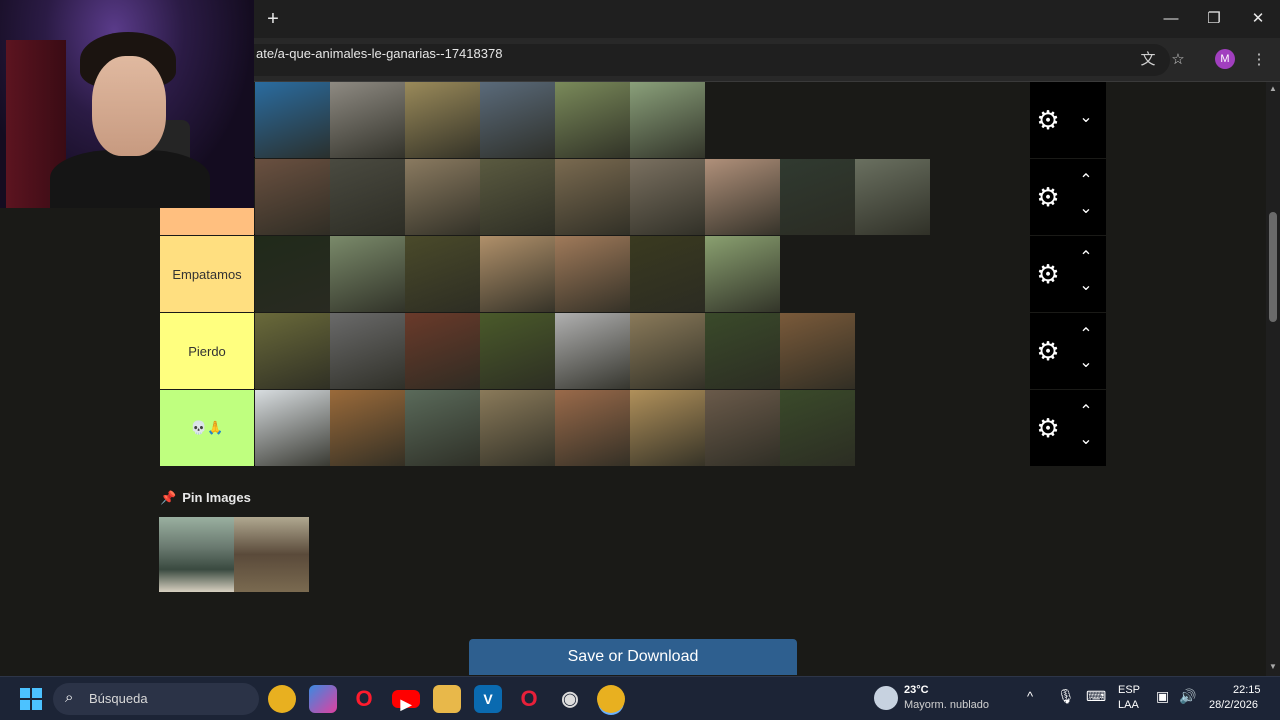 The width and height of the screenshot is (1280, 720). What do you see at coordinates (1030, 696) in the screenshot?
I see `tray-overflow-chevron-icon: ^` at bounding box center [1030, 696].